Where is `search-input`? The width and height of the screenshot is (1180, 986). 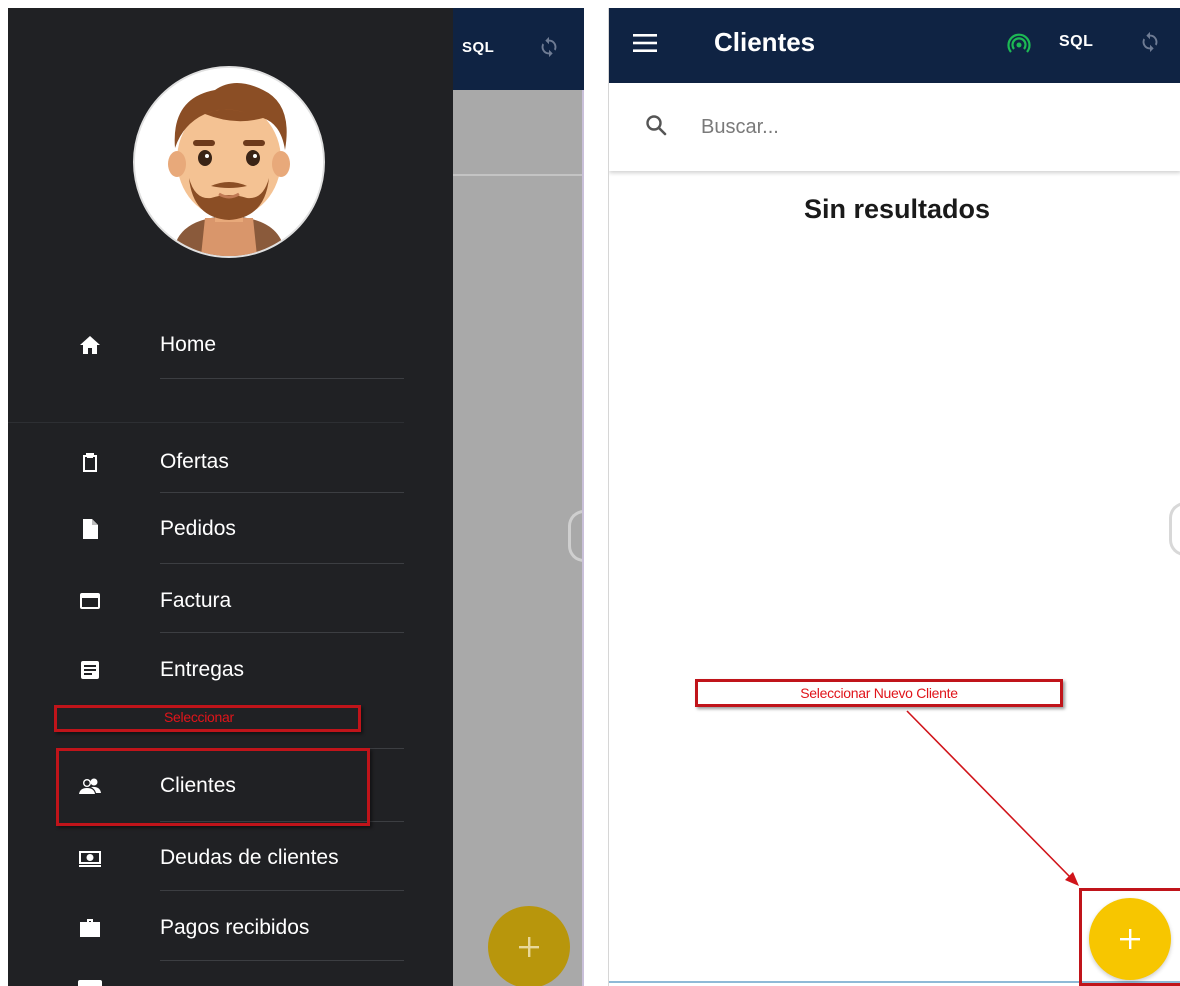
search-input is located at coordinates (921, 127).